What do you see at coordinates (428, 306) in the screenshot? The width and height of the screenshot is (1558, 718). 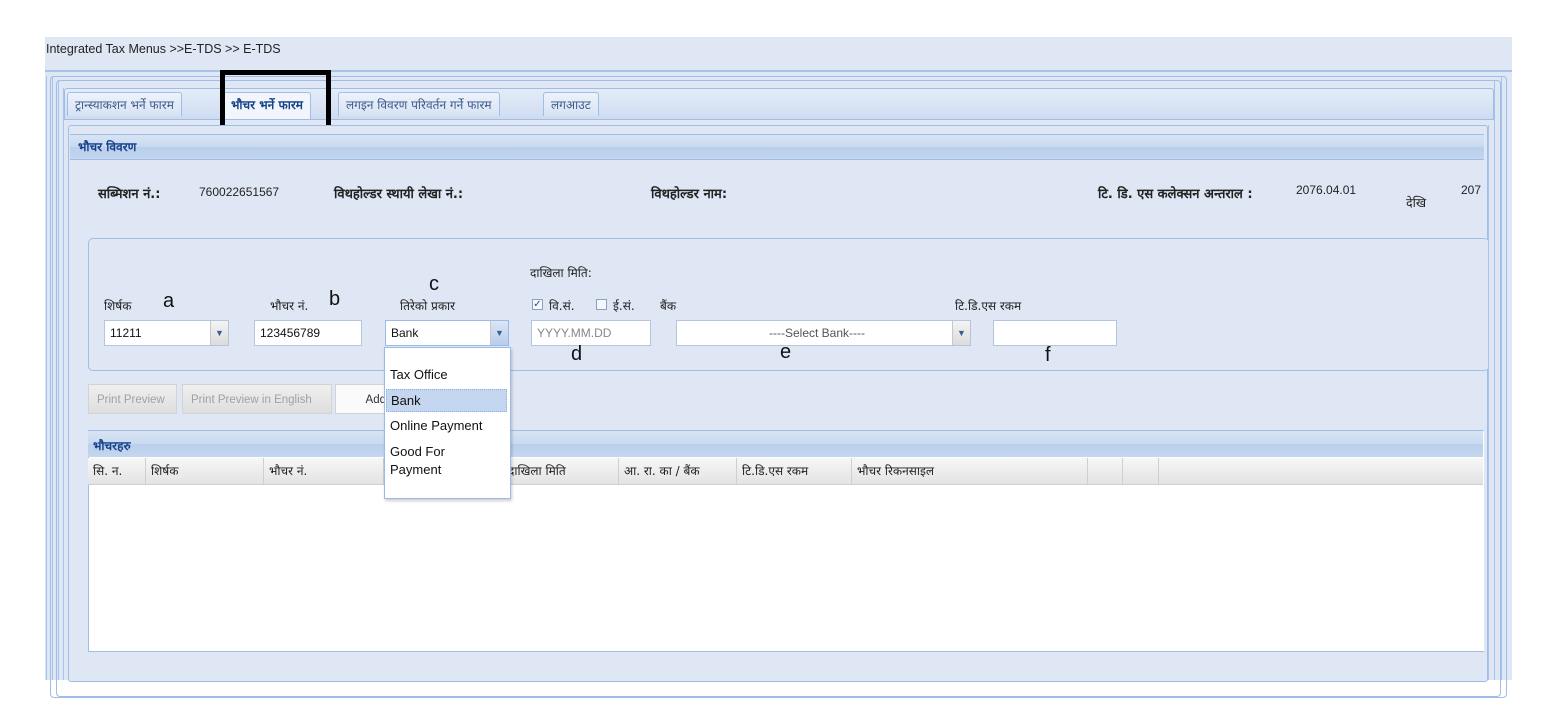 I see `payment-type-label: तिरेको प्रकार` at bounding box center [428, 306].